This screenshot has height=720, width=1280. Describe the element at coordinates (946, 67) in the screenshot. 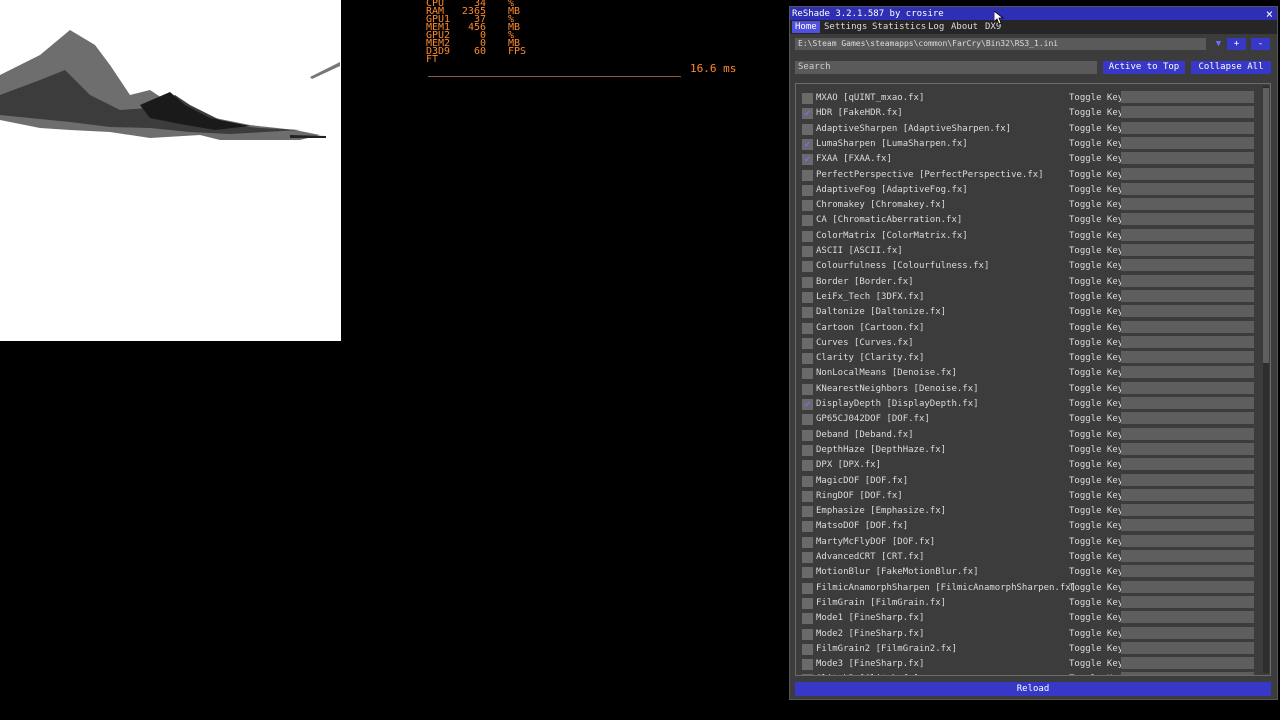

I see `search-input: Search` at that location.